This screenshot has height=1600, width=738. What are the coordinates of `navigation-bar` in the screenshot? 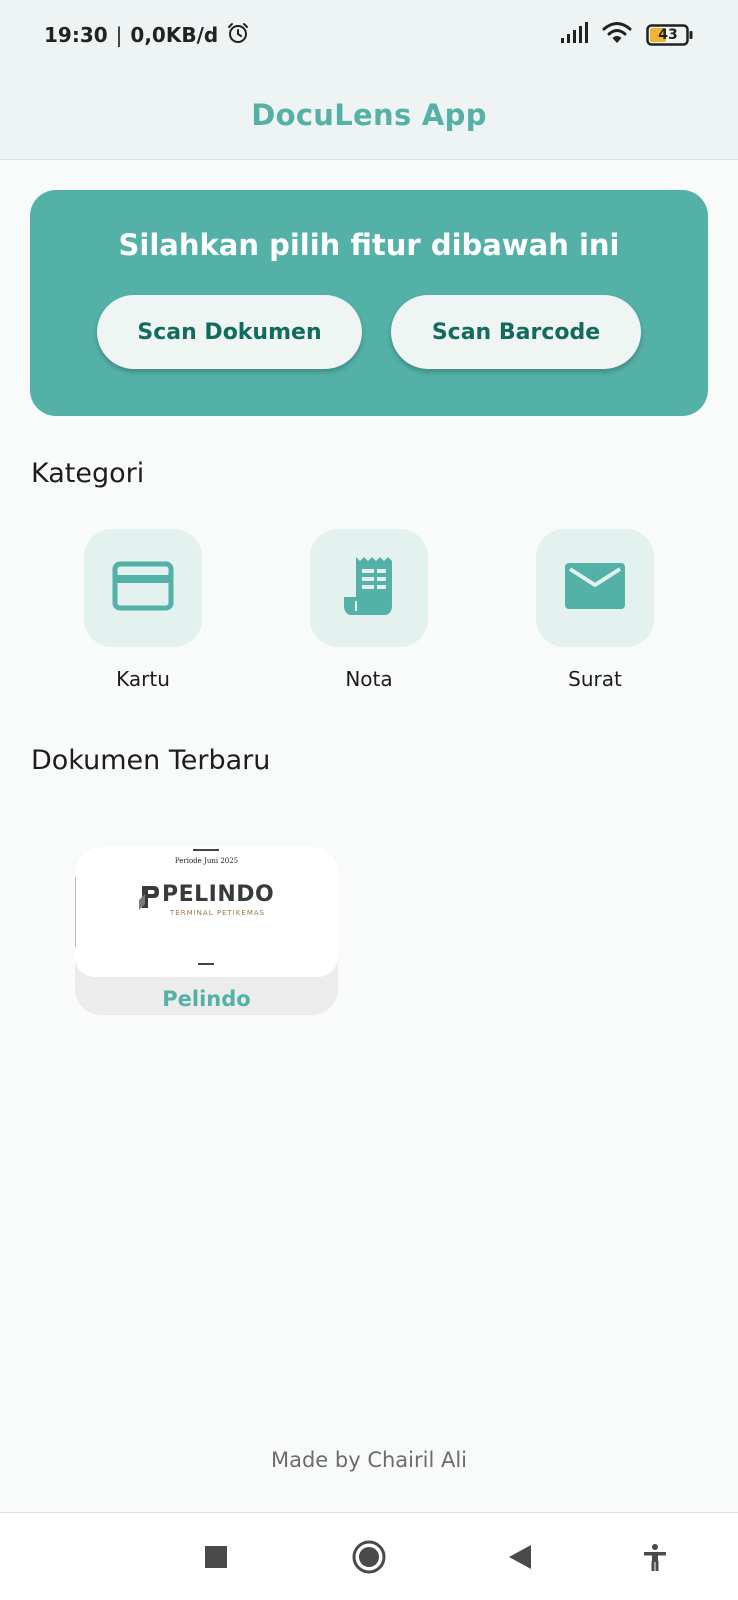 It's located at (369, 1556).